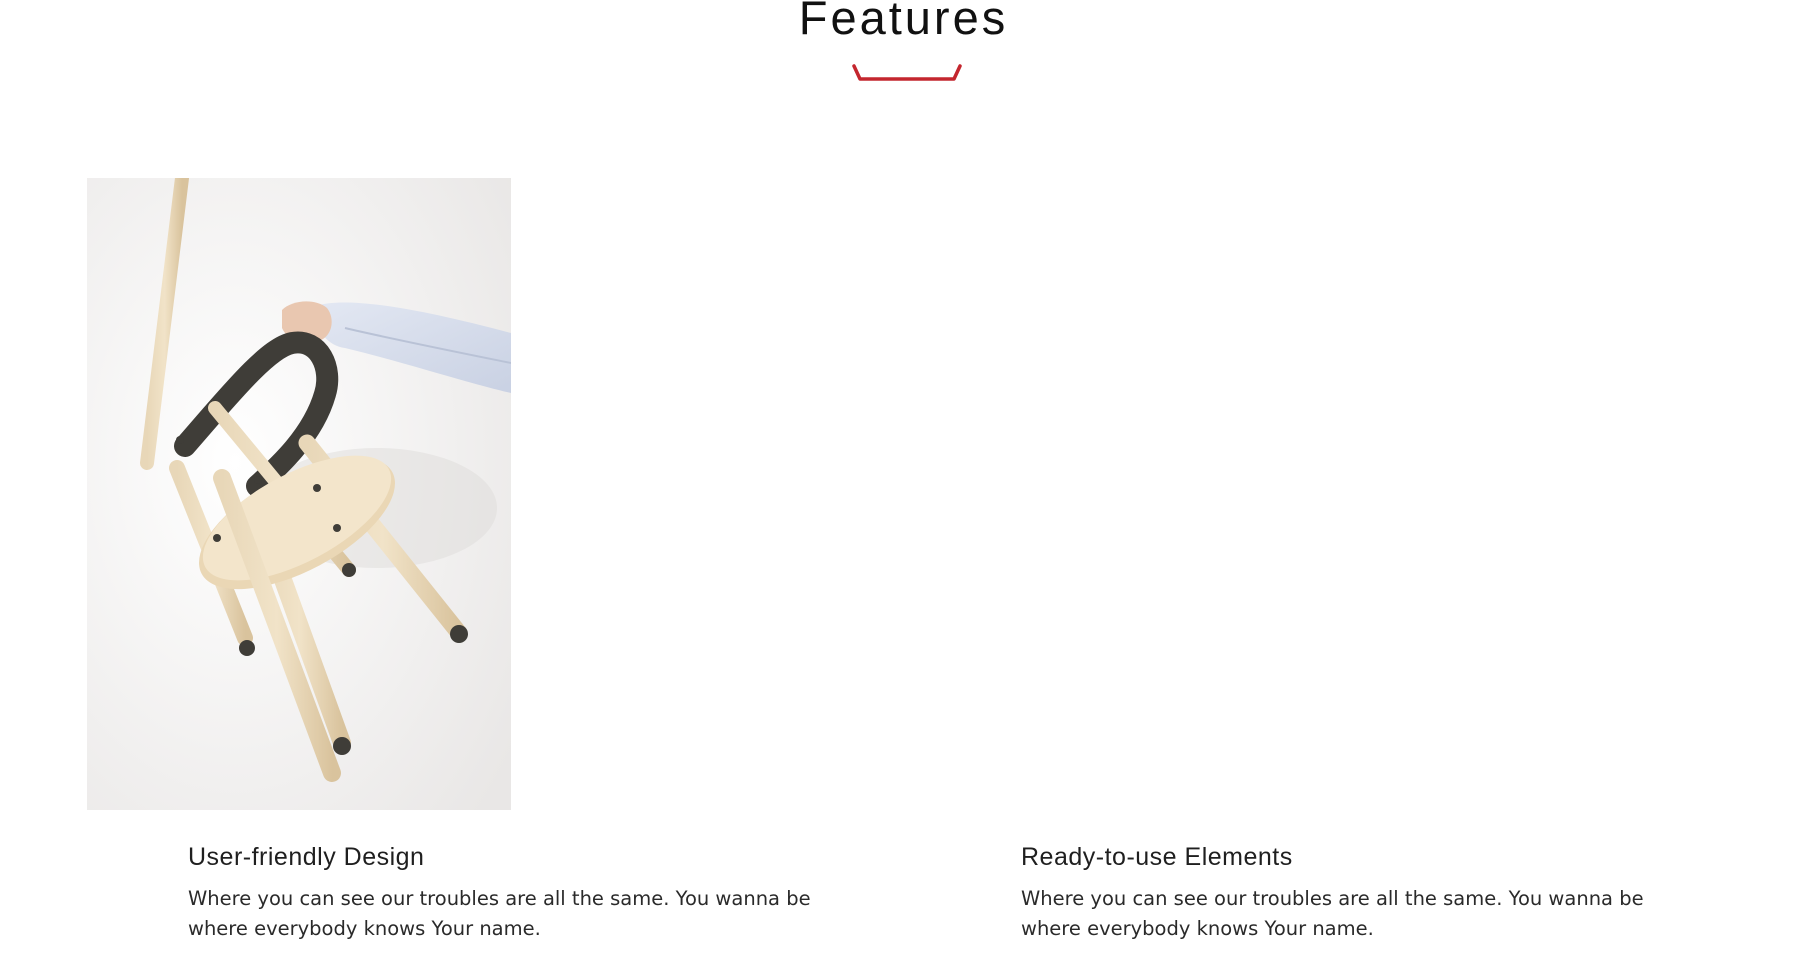 The width and height of the screenshot is (1807, 962). I want to click on section-title: Features, so click(903, 22).